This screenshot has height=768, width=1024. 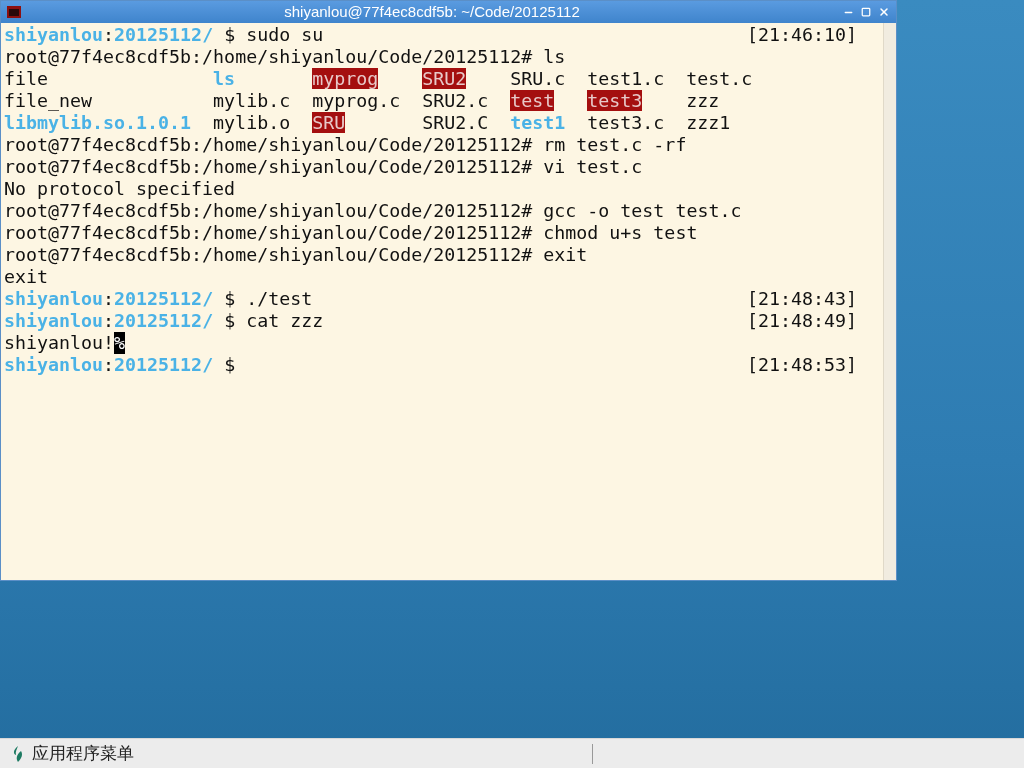 What do you see at coordinates (18, 753) in the screenshot?
I see `leaf-icon` at bounding box center [18, 753].